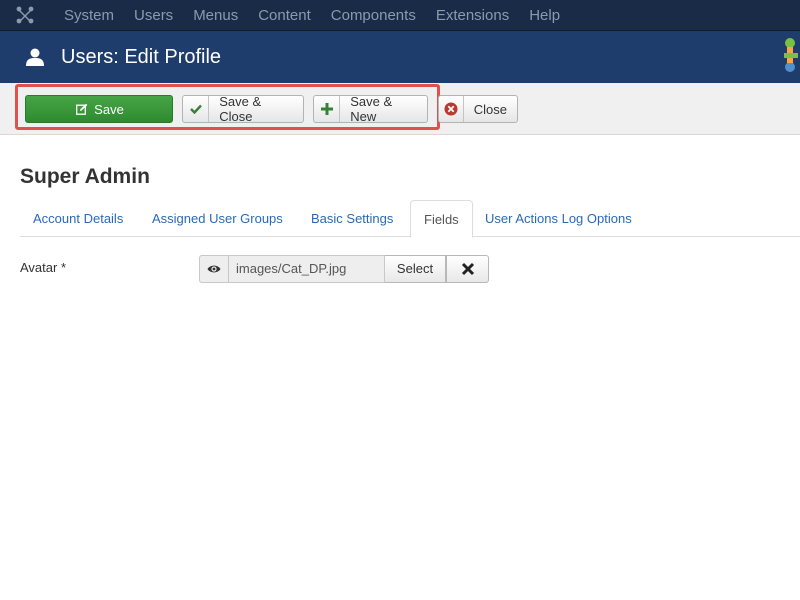 The width and height of the screenshot is (800, 600). I want to click on clear-icon, so click(467, 269).